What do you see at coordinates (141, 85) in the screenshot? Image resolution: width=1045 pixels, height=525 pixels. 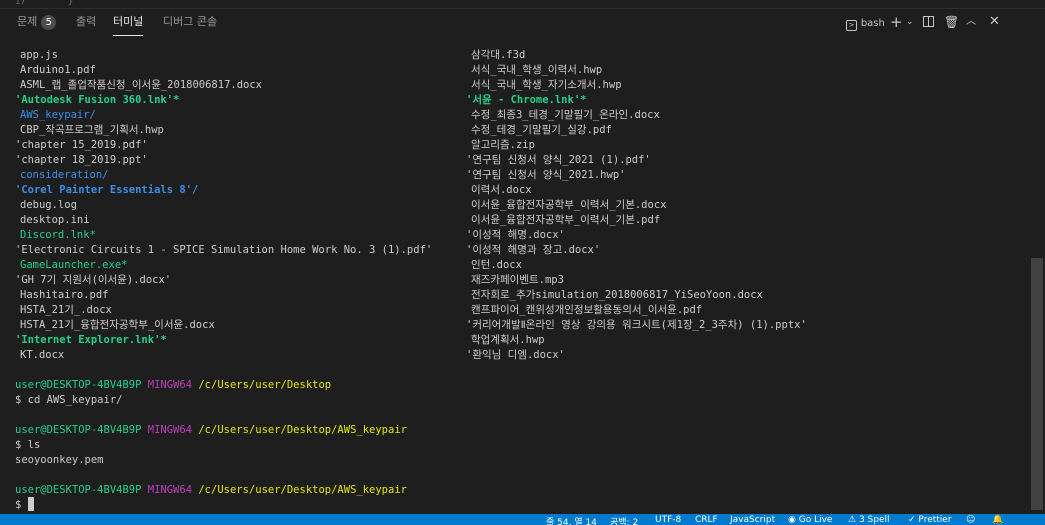 I see `file-entry: ASML_랩_졸업작품신청_이서윤_2018006817.docx` at bounding box center [141, 85].